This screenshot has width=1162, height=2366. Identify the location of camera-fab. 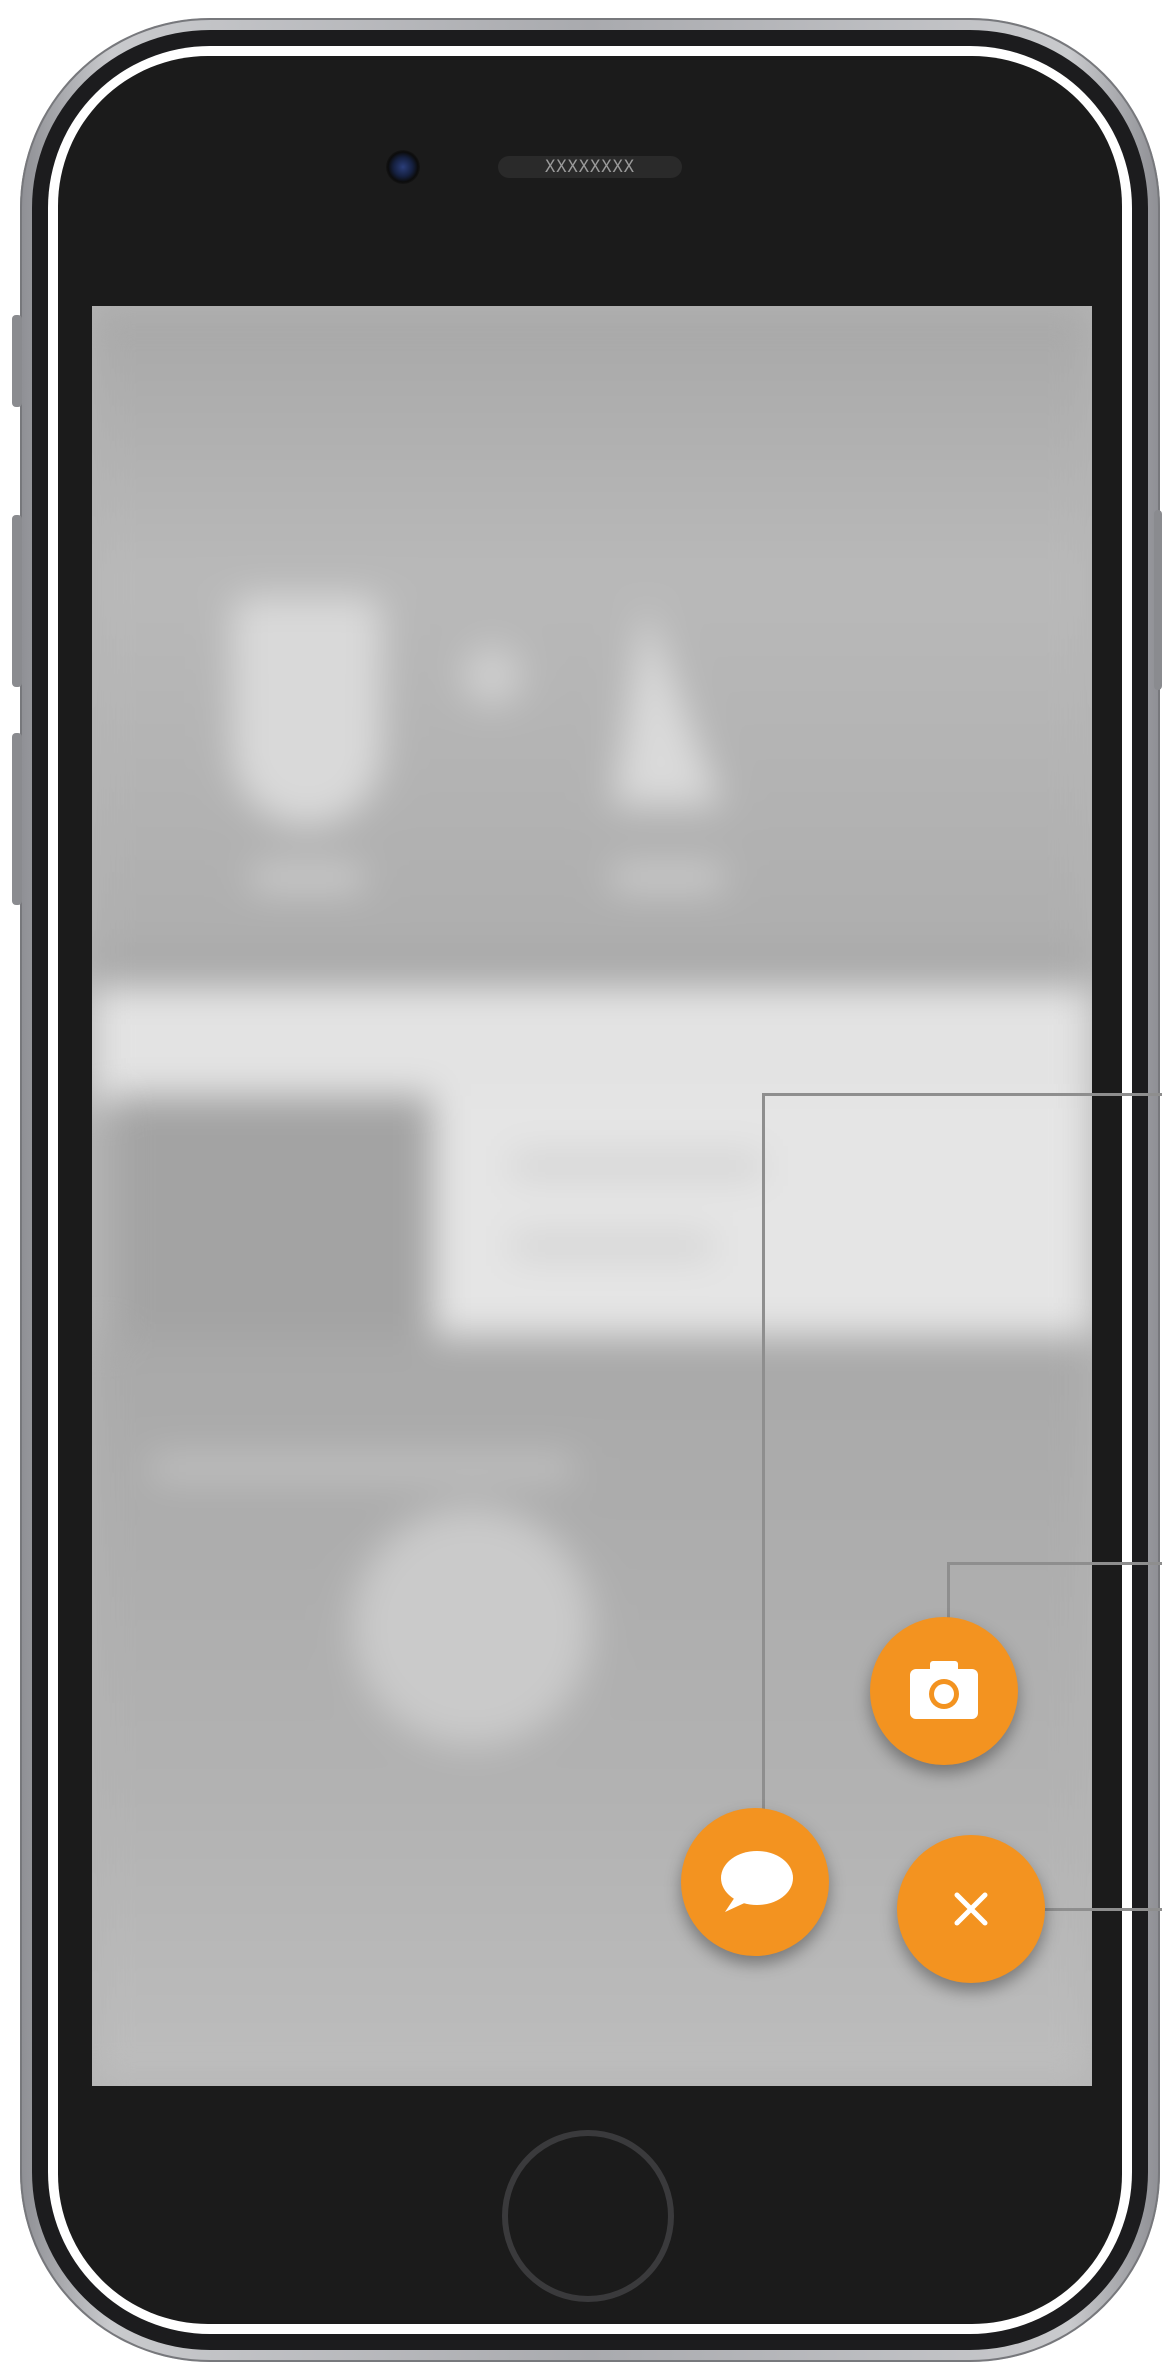
(944, 1691).